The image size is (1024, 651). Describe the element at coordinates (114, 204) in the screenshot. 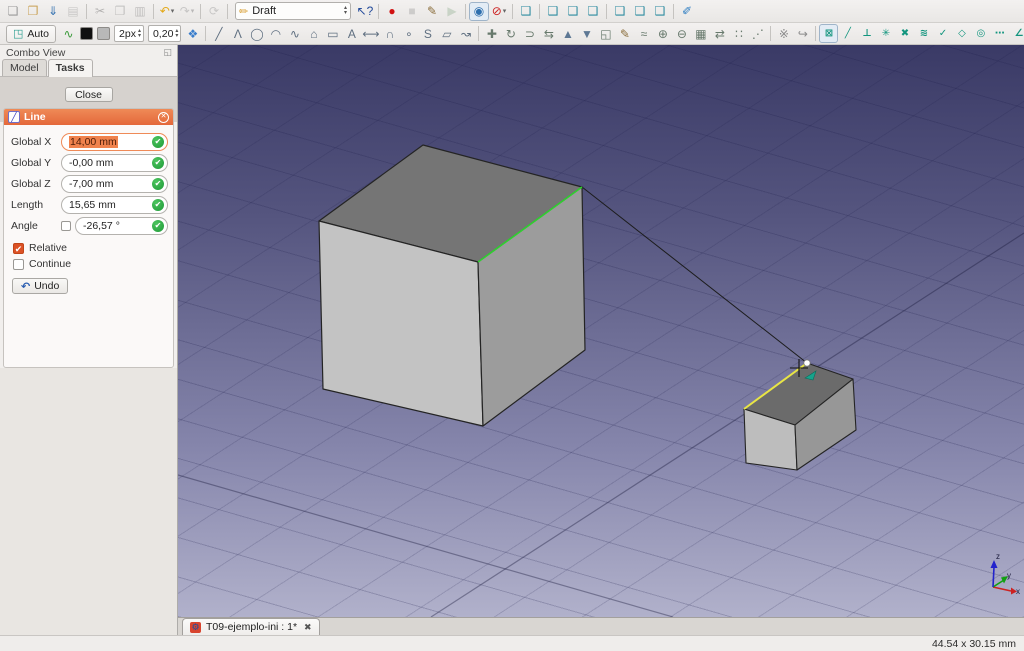

I see `value-input: 15,65 mm` at that location.